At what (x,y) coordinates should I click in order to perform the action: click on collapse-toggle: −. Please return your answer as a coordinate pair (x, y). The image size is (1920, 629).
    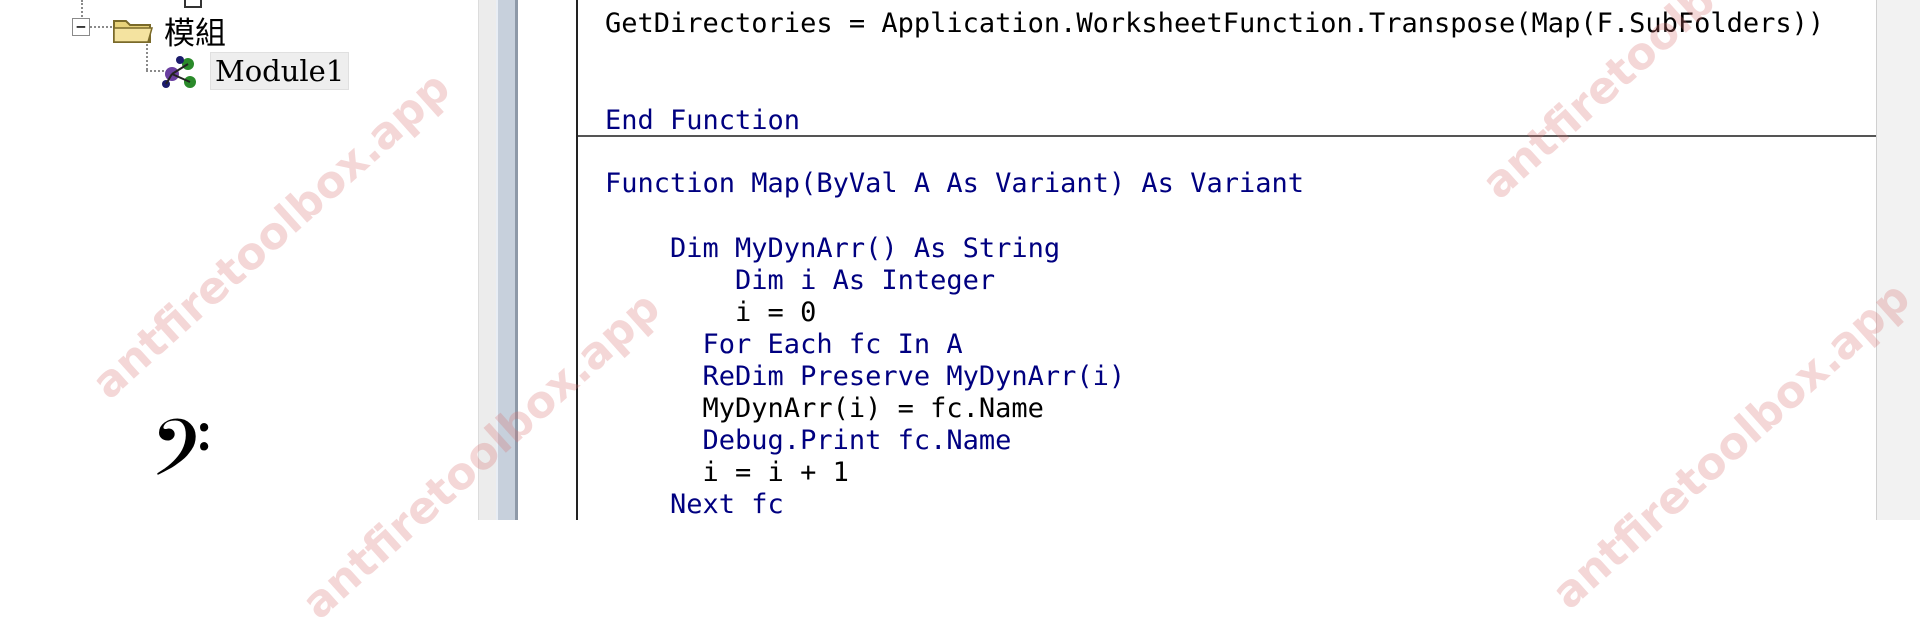
    Looking at the image, I should click on (81, 27).